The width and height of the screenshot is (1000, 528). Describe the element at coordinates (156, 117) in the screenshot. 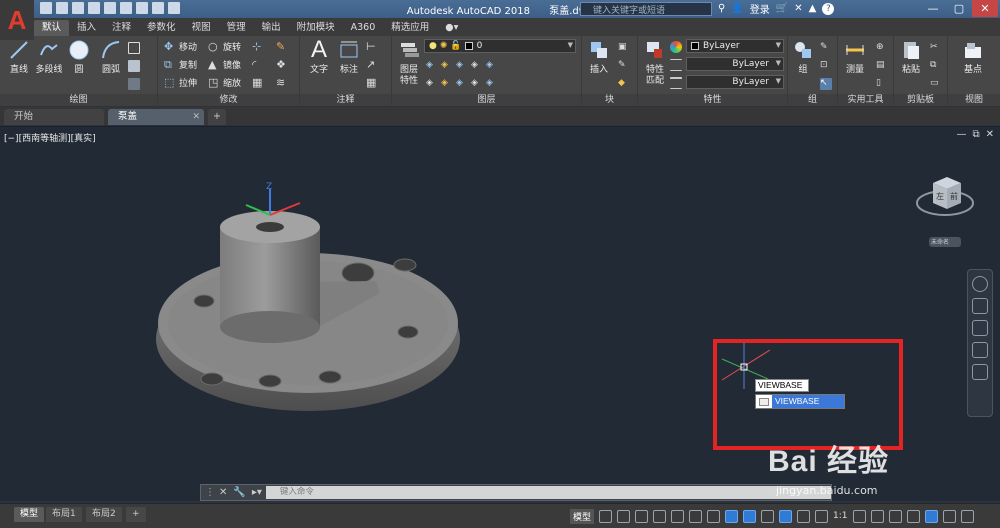

I see `tab-drawing: 泵盖 ✕` at that location.